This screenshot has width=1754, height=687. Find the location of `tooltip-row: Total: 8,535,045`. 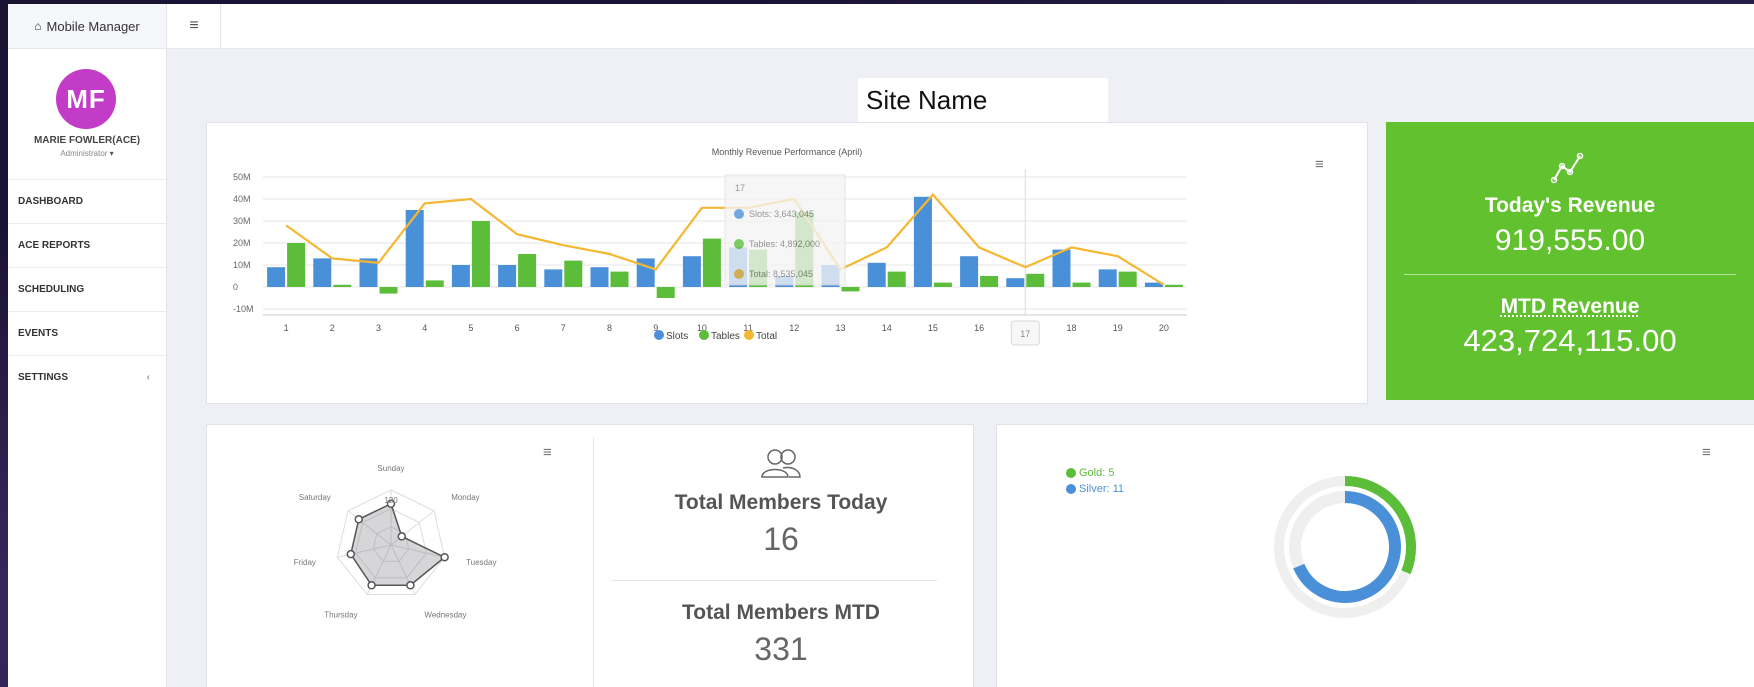

tooltip-row: Total: 8,535,045 is located at coordinates (781, 274).